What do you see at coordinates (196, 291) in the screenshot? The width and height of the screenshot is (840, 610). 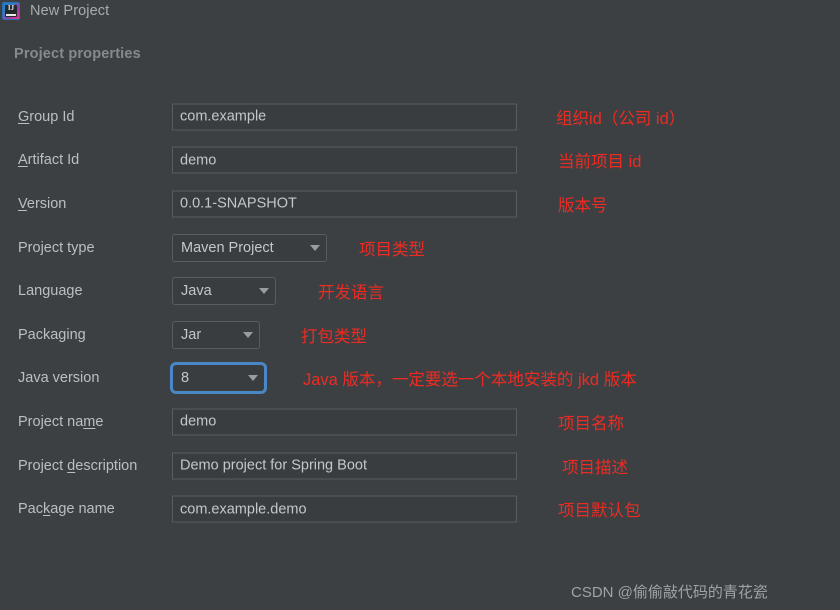 I see `combobox-value-language: Java` at bounding box center [196, 291].